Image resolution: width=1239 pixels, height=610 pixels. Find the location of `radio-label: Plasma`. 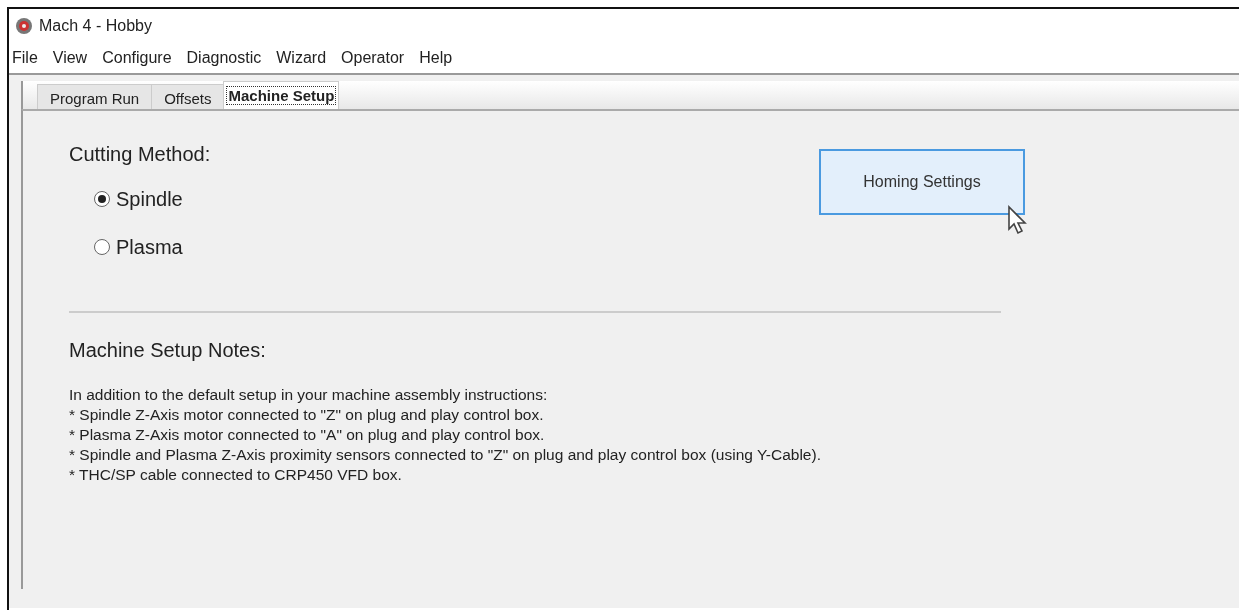

radio-label: Plasma is located at coordinates (149, 247).